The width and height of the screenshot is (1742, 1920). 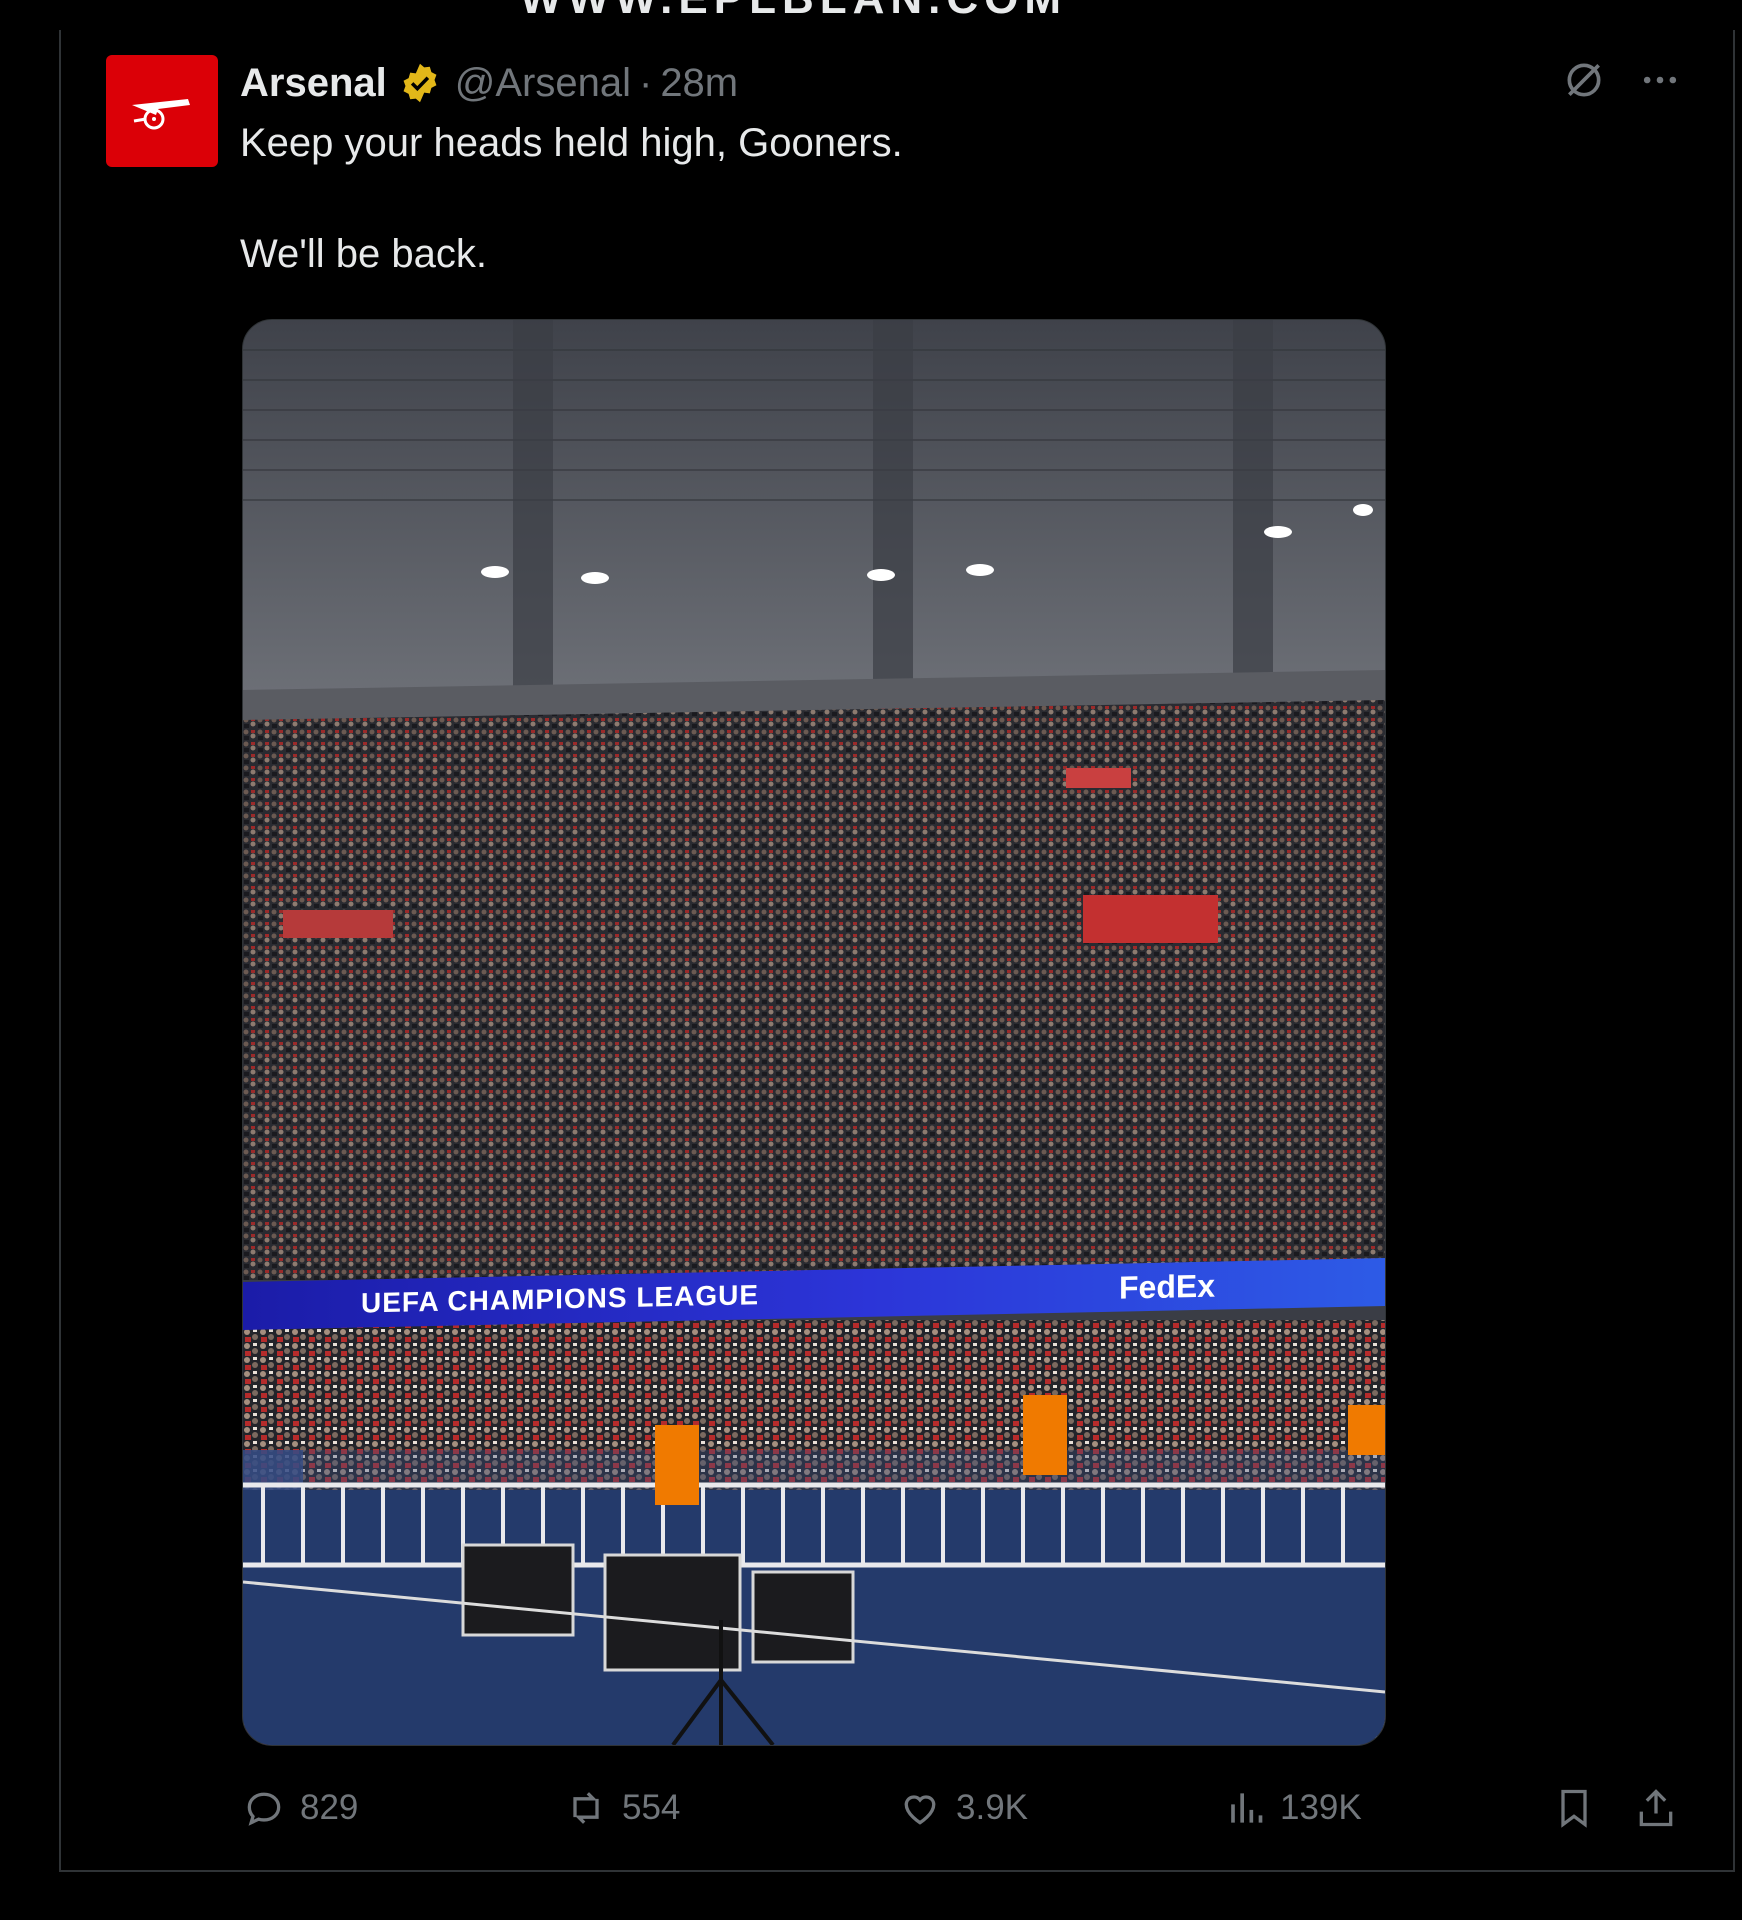 I want to click on cropped-top-text: WWW.EPLBLAN.COM, so click(x=865, y=17).